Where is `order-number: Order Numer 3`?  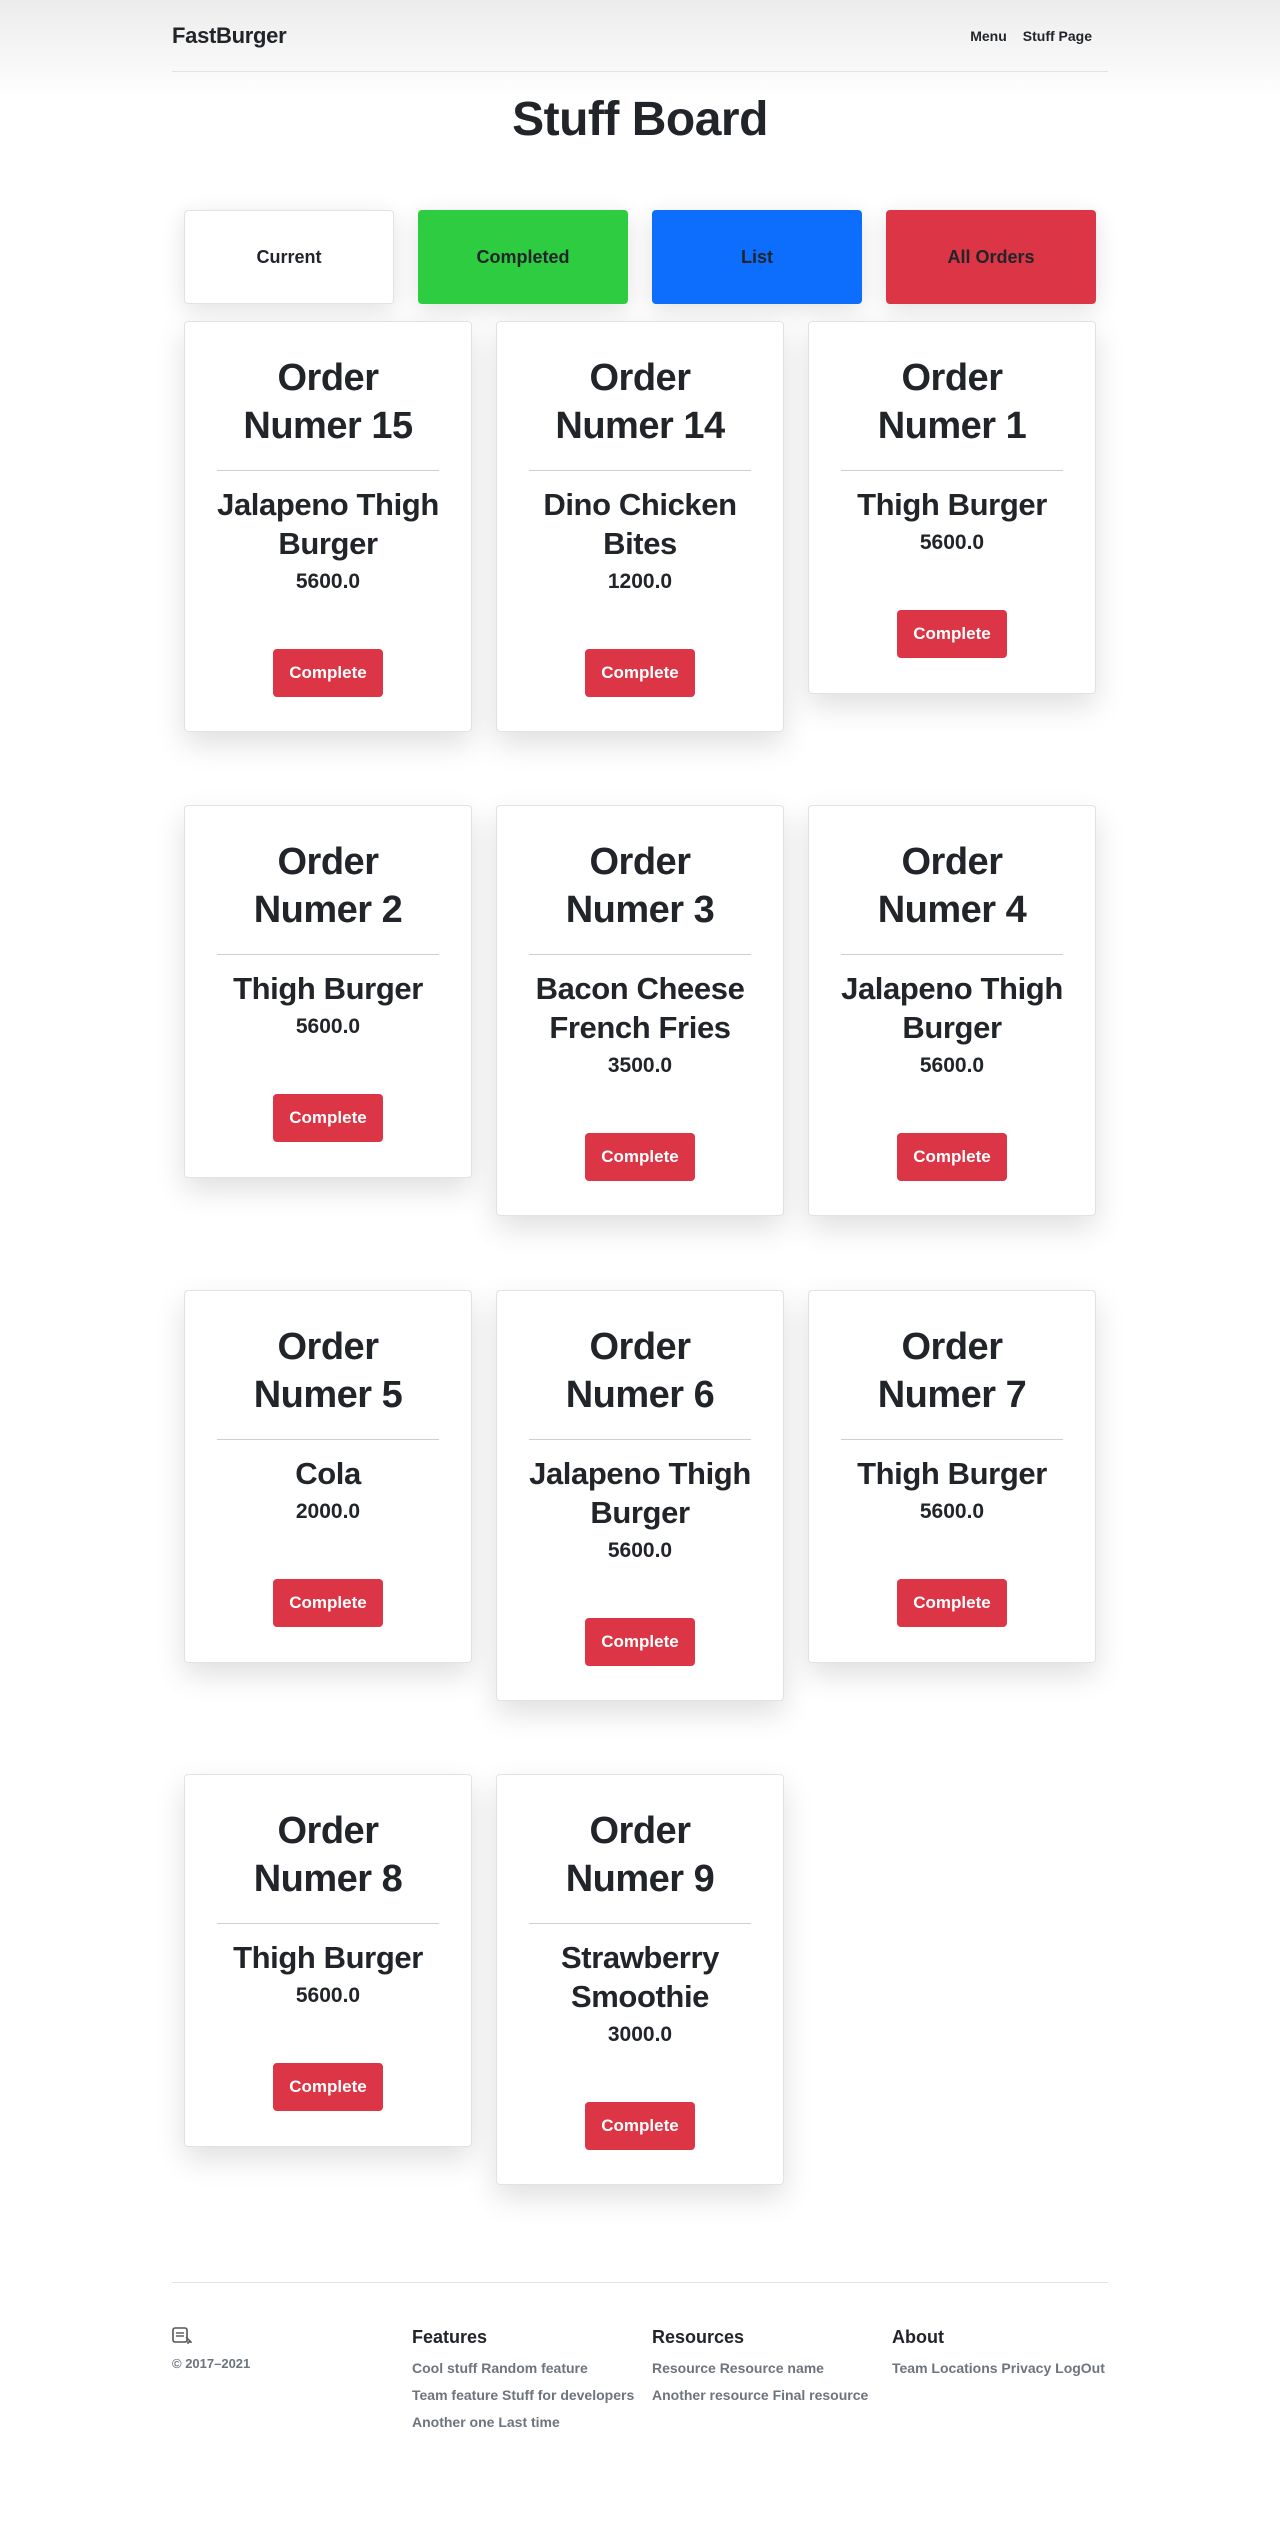
order-number: Order Numer 3 is located at coordinates (640, 886).